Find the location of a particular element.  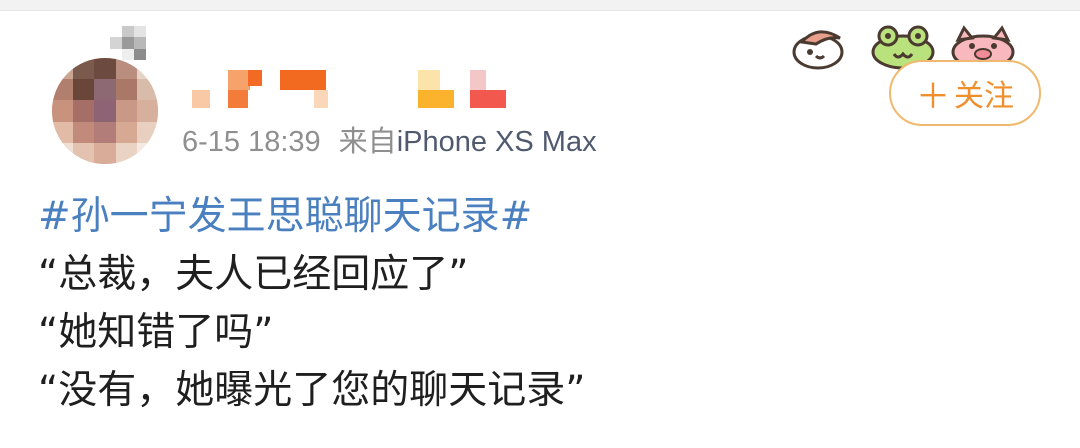

username-redacted is located at coordinates (350, 90).